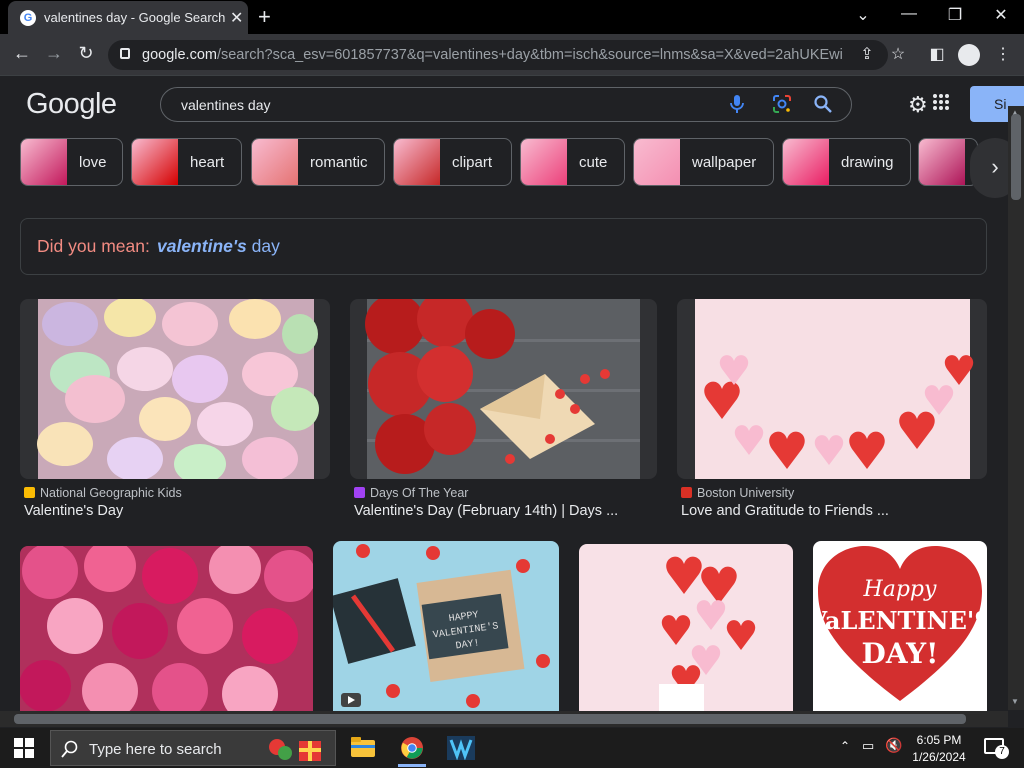 The image size is (1024, 768). I want to click on google-apps-icon, so click(941, 102).